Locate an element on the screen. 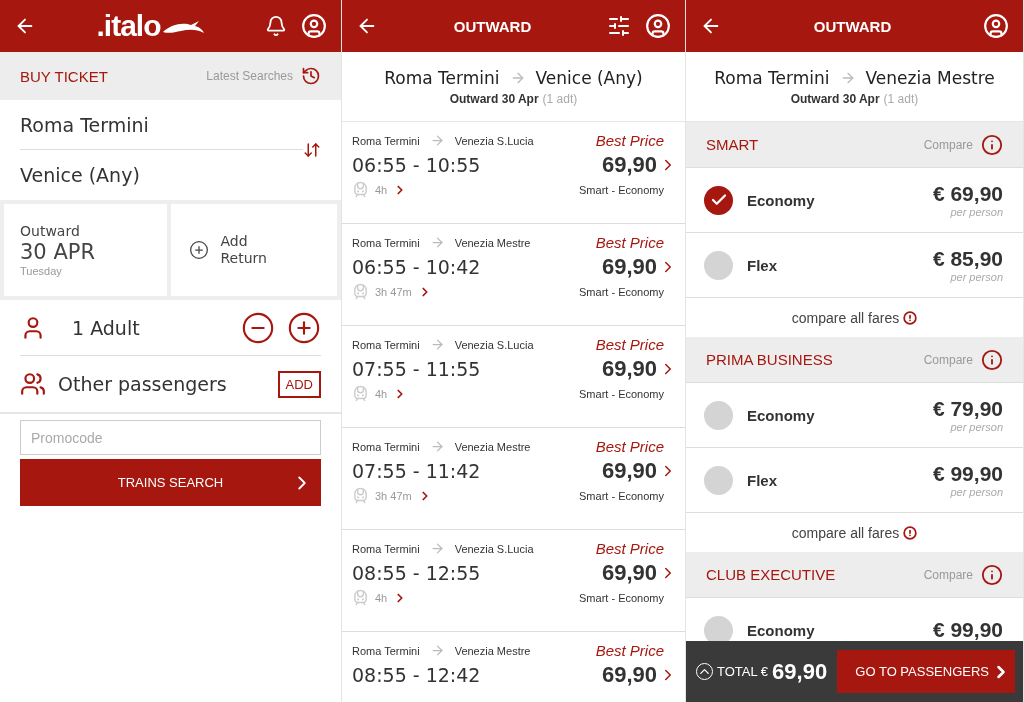 This screenshot has height=702, width=1024. adult-count: 1 Adult is located at coordinates (106, 327).